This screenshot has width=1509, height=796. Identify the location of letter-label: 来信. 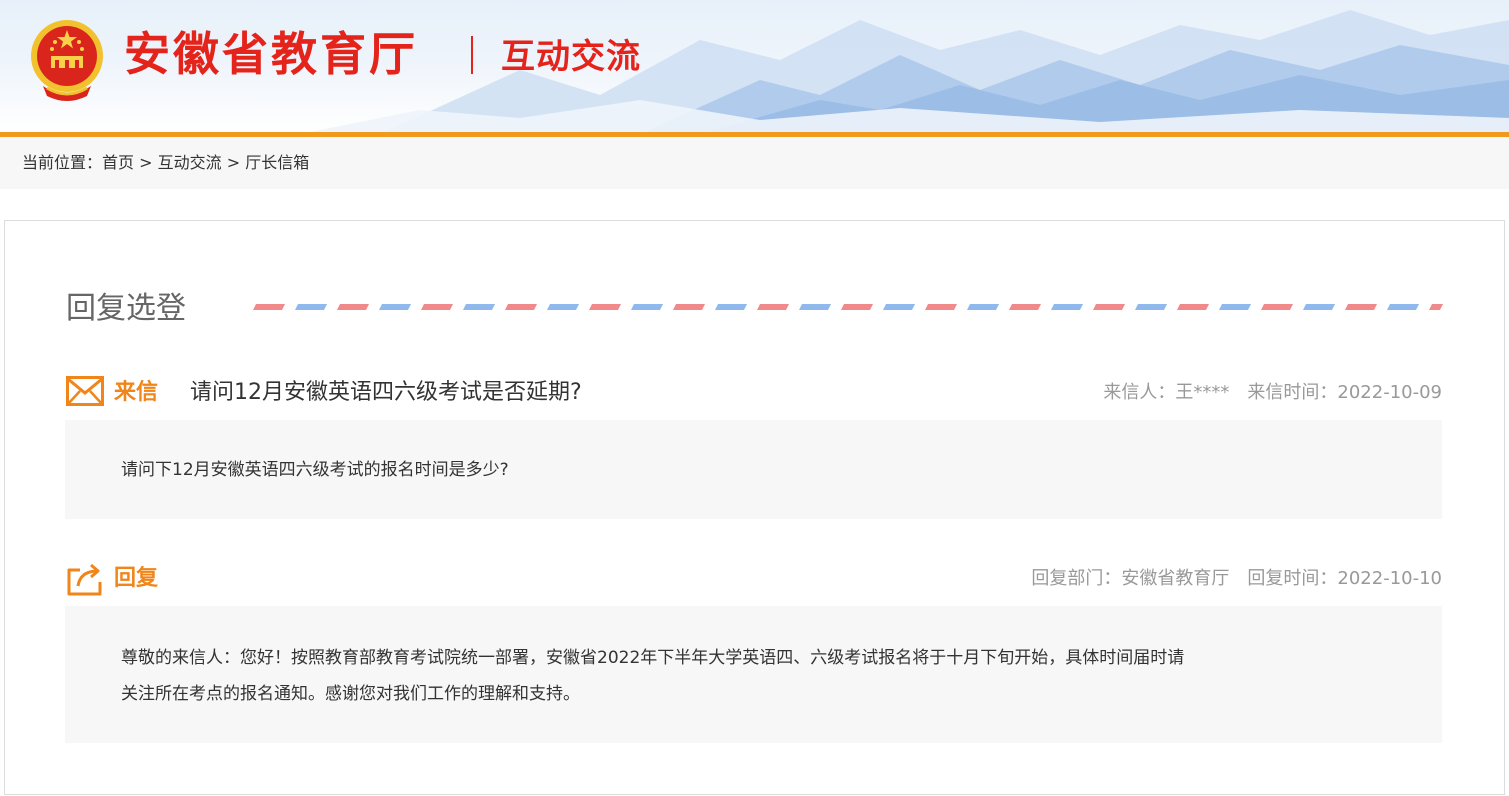
(136, 392).